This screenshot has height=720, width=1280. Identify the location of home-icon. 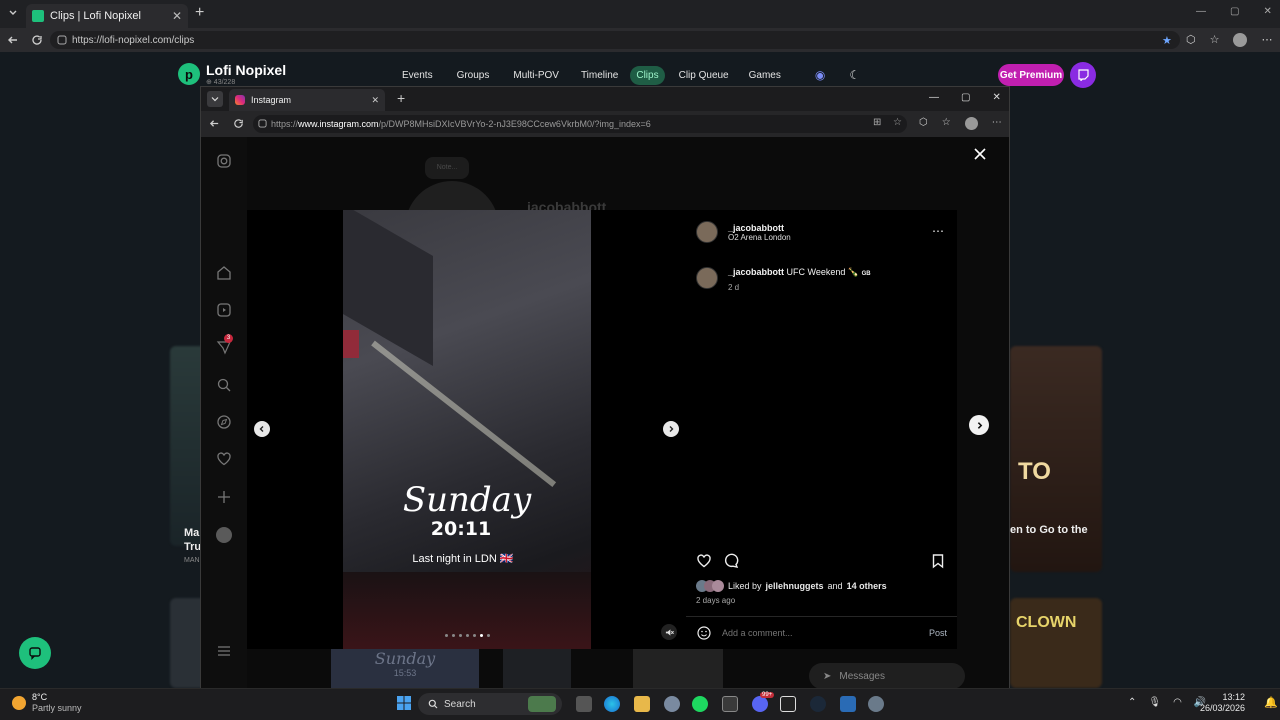
(224, 273).